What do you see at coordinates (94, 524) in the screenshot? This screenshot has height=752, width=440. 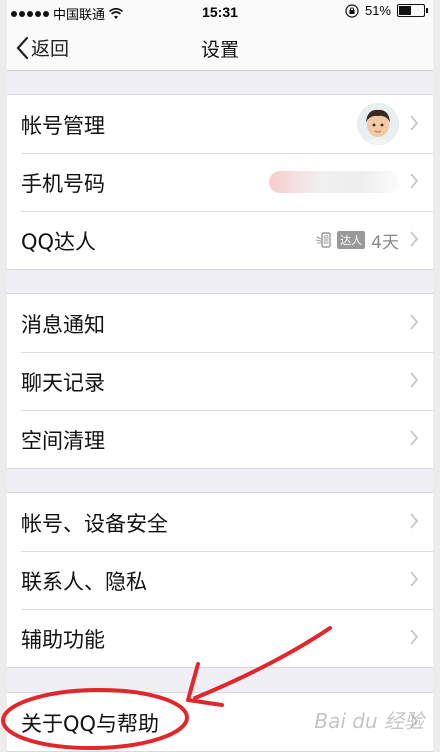 I see `row-label: 帐号、设备安全` at bounding box center [94, 524].